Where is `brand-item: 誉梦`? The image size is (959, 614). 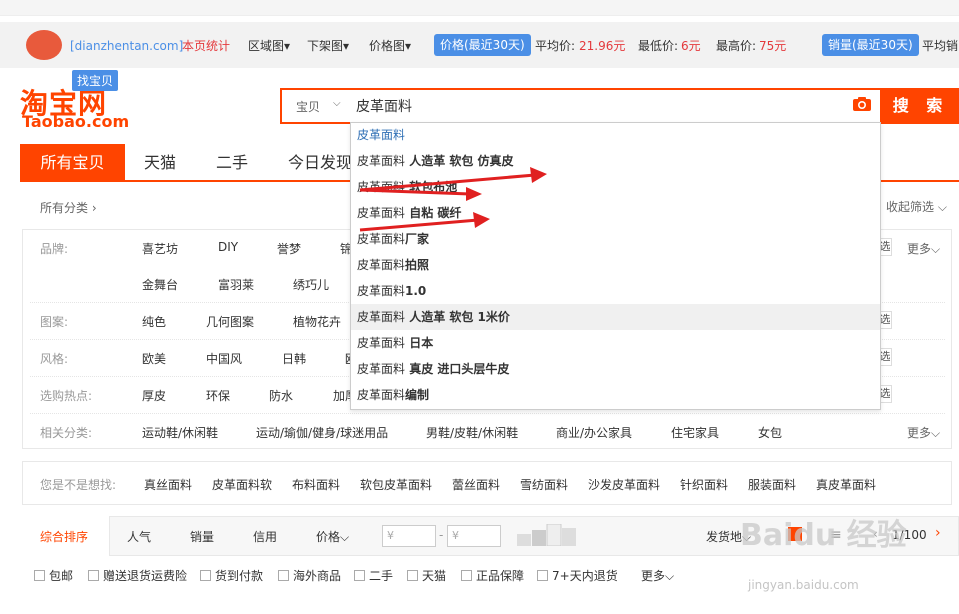
brand-item: 誉梦 is located at coordinates (289, 248).